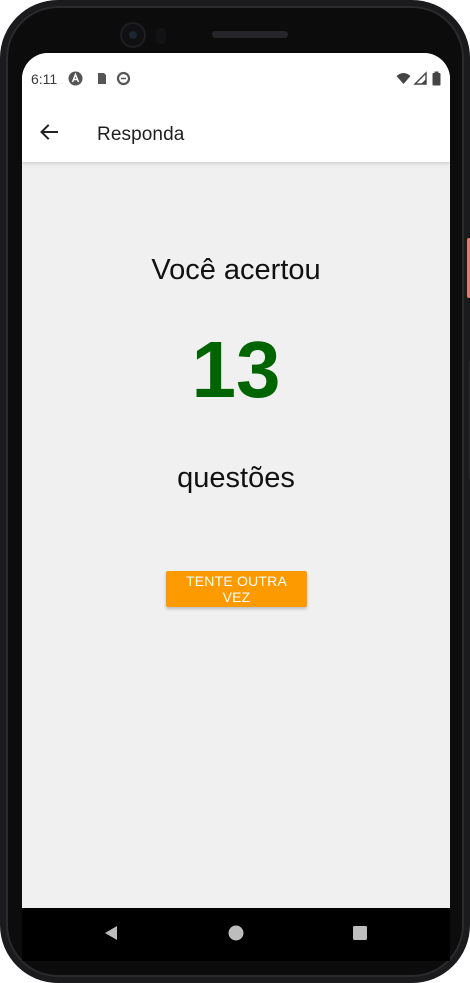 The image size is (470, 983). What do you see at coordinates (123, 78) in the screenshot?
I see `data-saver-icon` at bounding box center [123, 78].